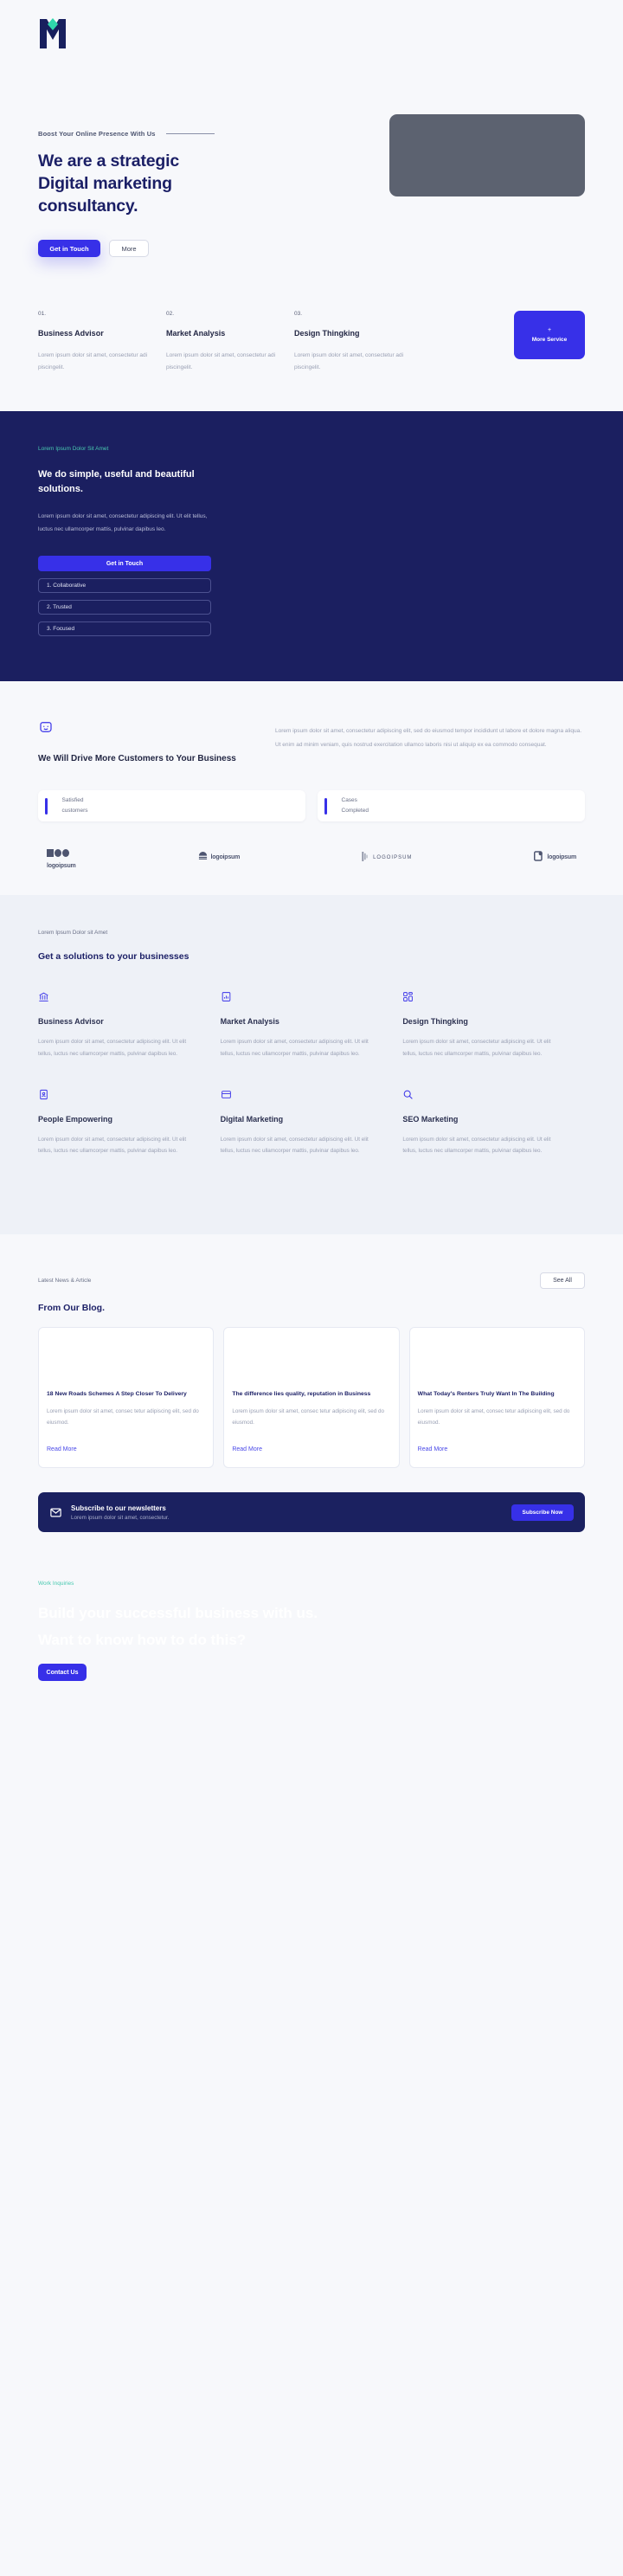  What do you see at coordinates (125, 629) in the screenshot?
I see `feature-pill-focused: 3. Focused` at bounding box center [125, 629].